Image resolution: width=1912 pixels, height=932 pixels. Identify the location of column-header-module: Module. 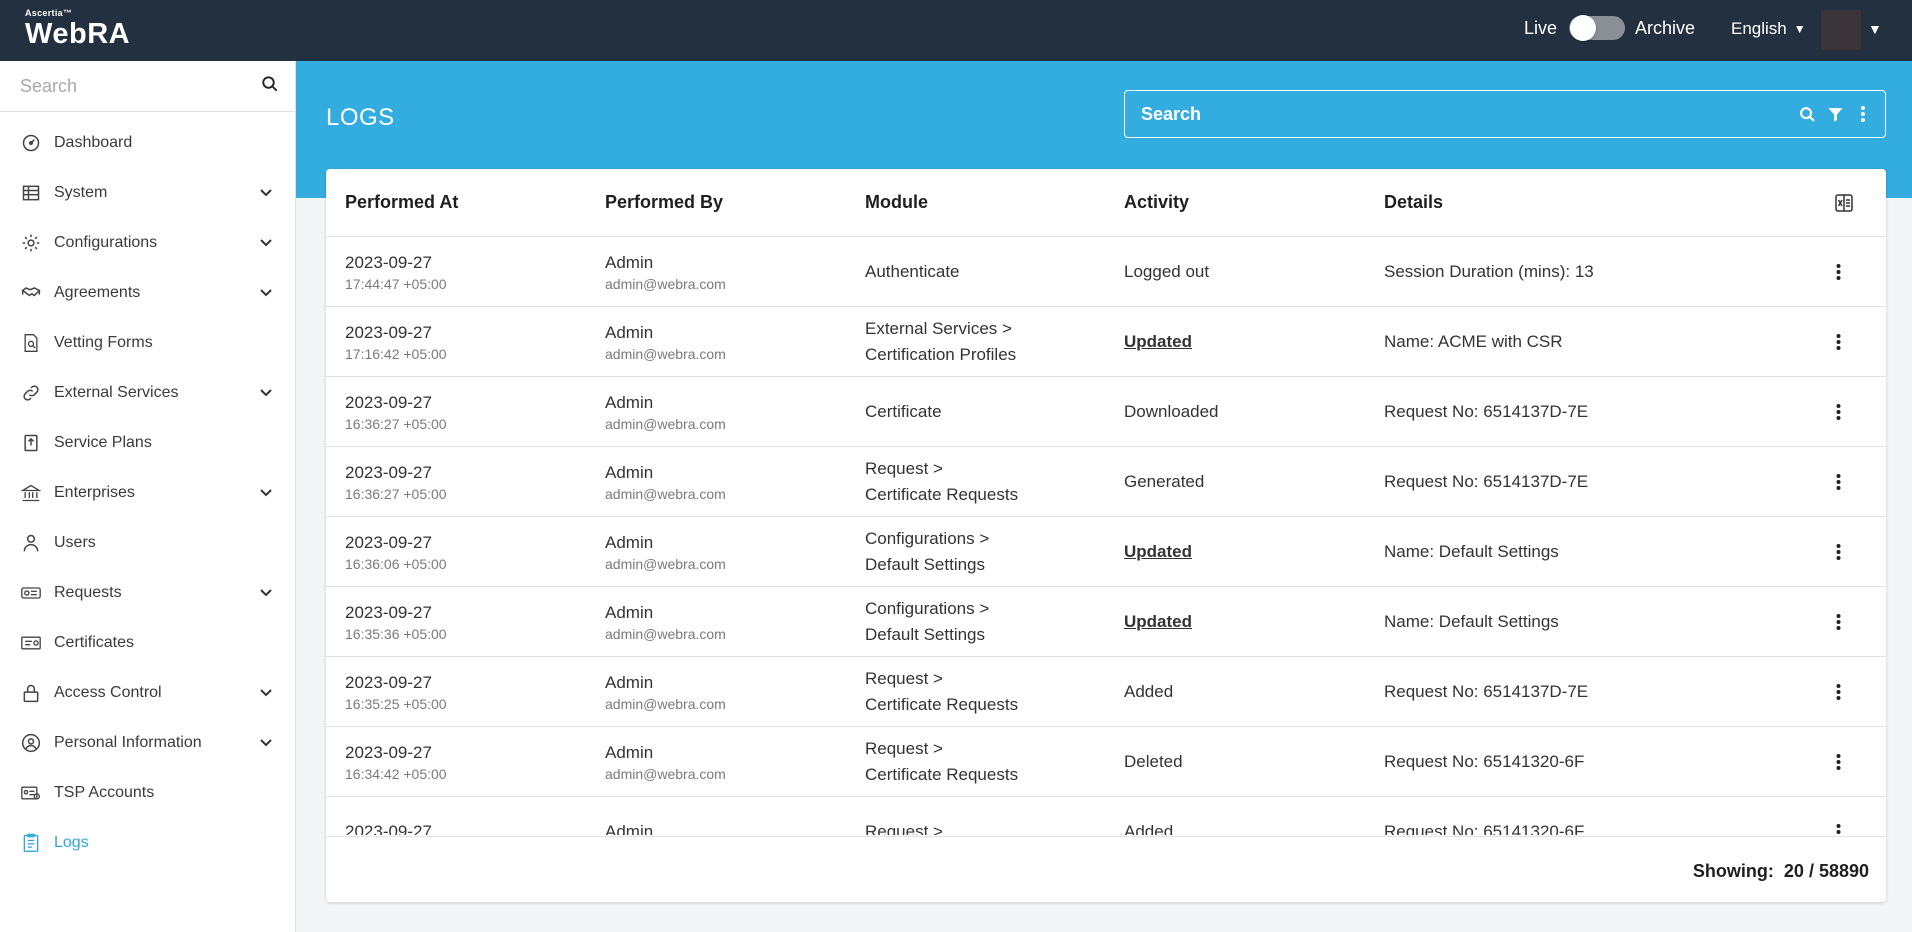
(896, 202).